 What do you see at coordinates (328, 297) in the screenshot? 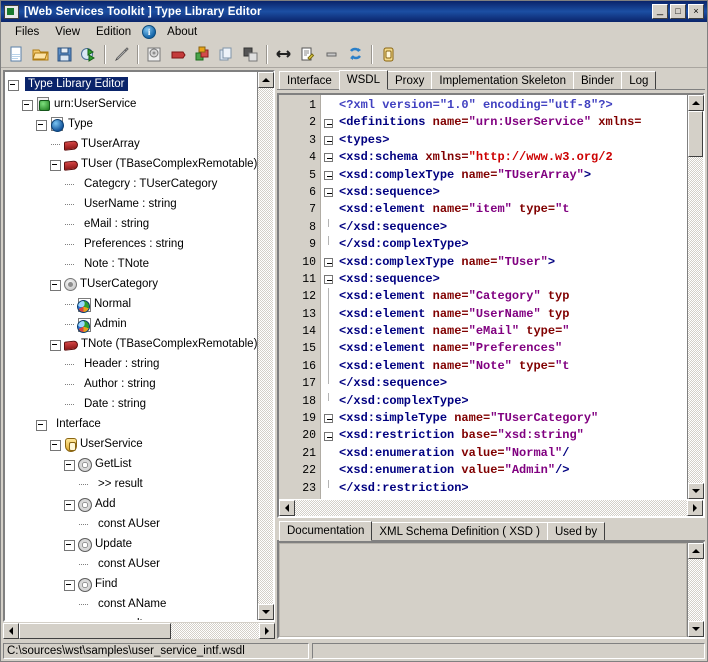
I see `code-fold-column` at bounding box center [328, 297].